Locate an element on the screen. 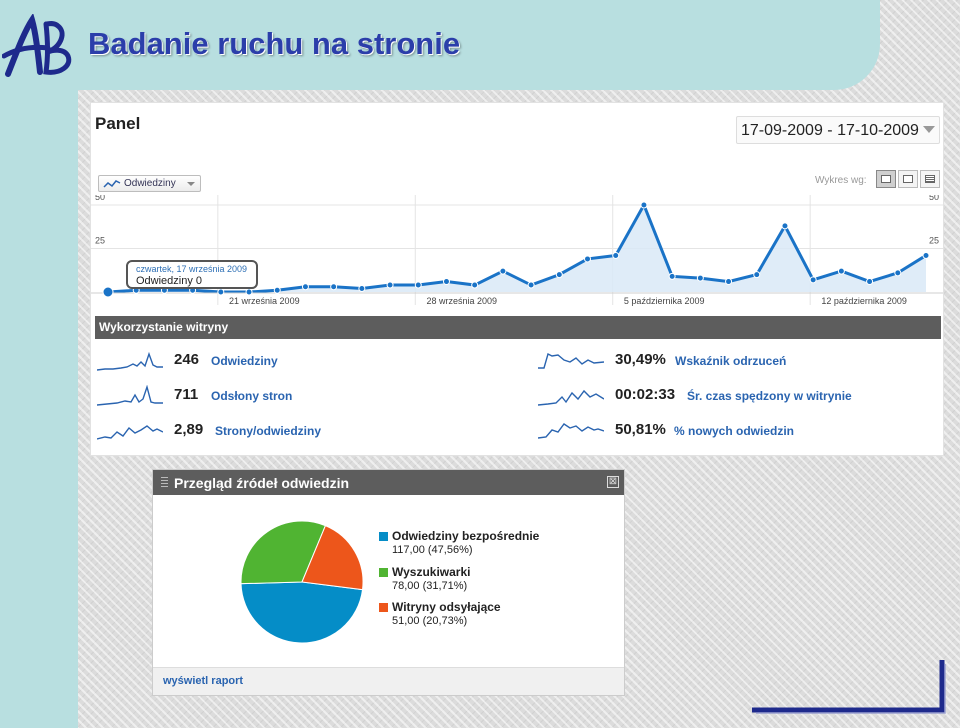  tooltip-date: czwartek, 17 września 2009 is located at coordinates (192, 269).